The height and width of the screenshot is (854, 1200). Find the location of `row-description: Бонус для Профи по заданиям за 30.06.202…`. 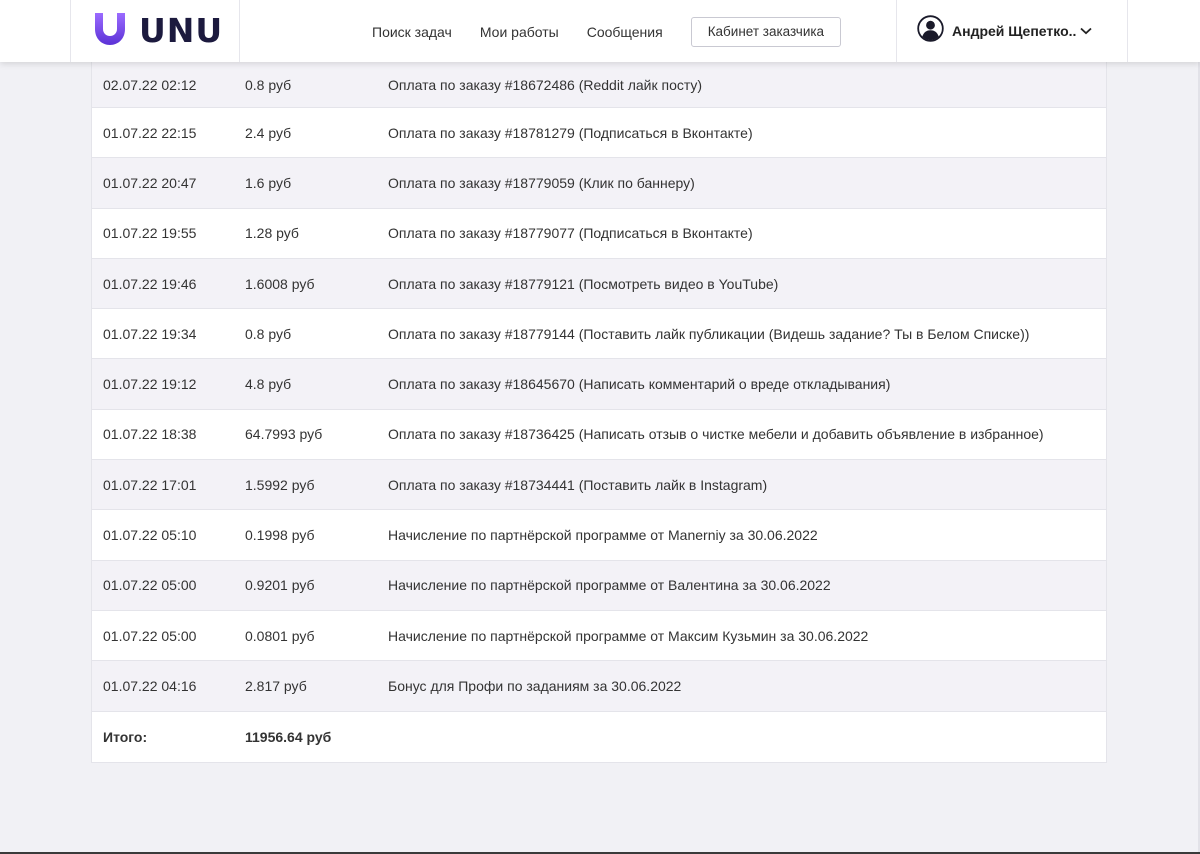

row-description: Бонус для Профи по заданиям за 30.06.202… is located at coordinates (535, 685).